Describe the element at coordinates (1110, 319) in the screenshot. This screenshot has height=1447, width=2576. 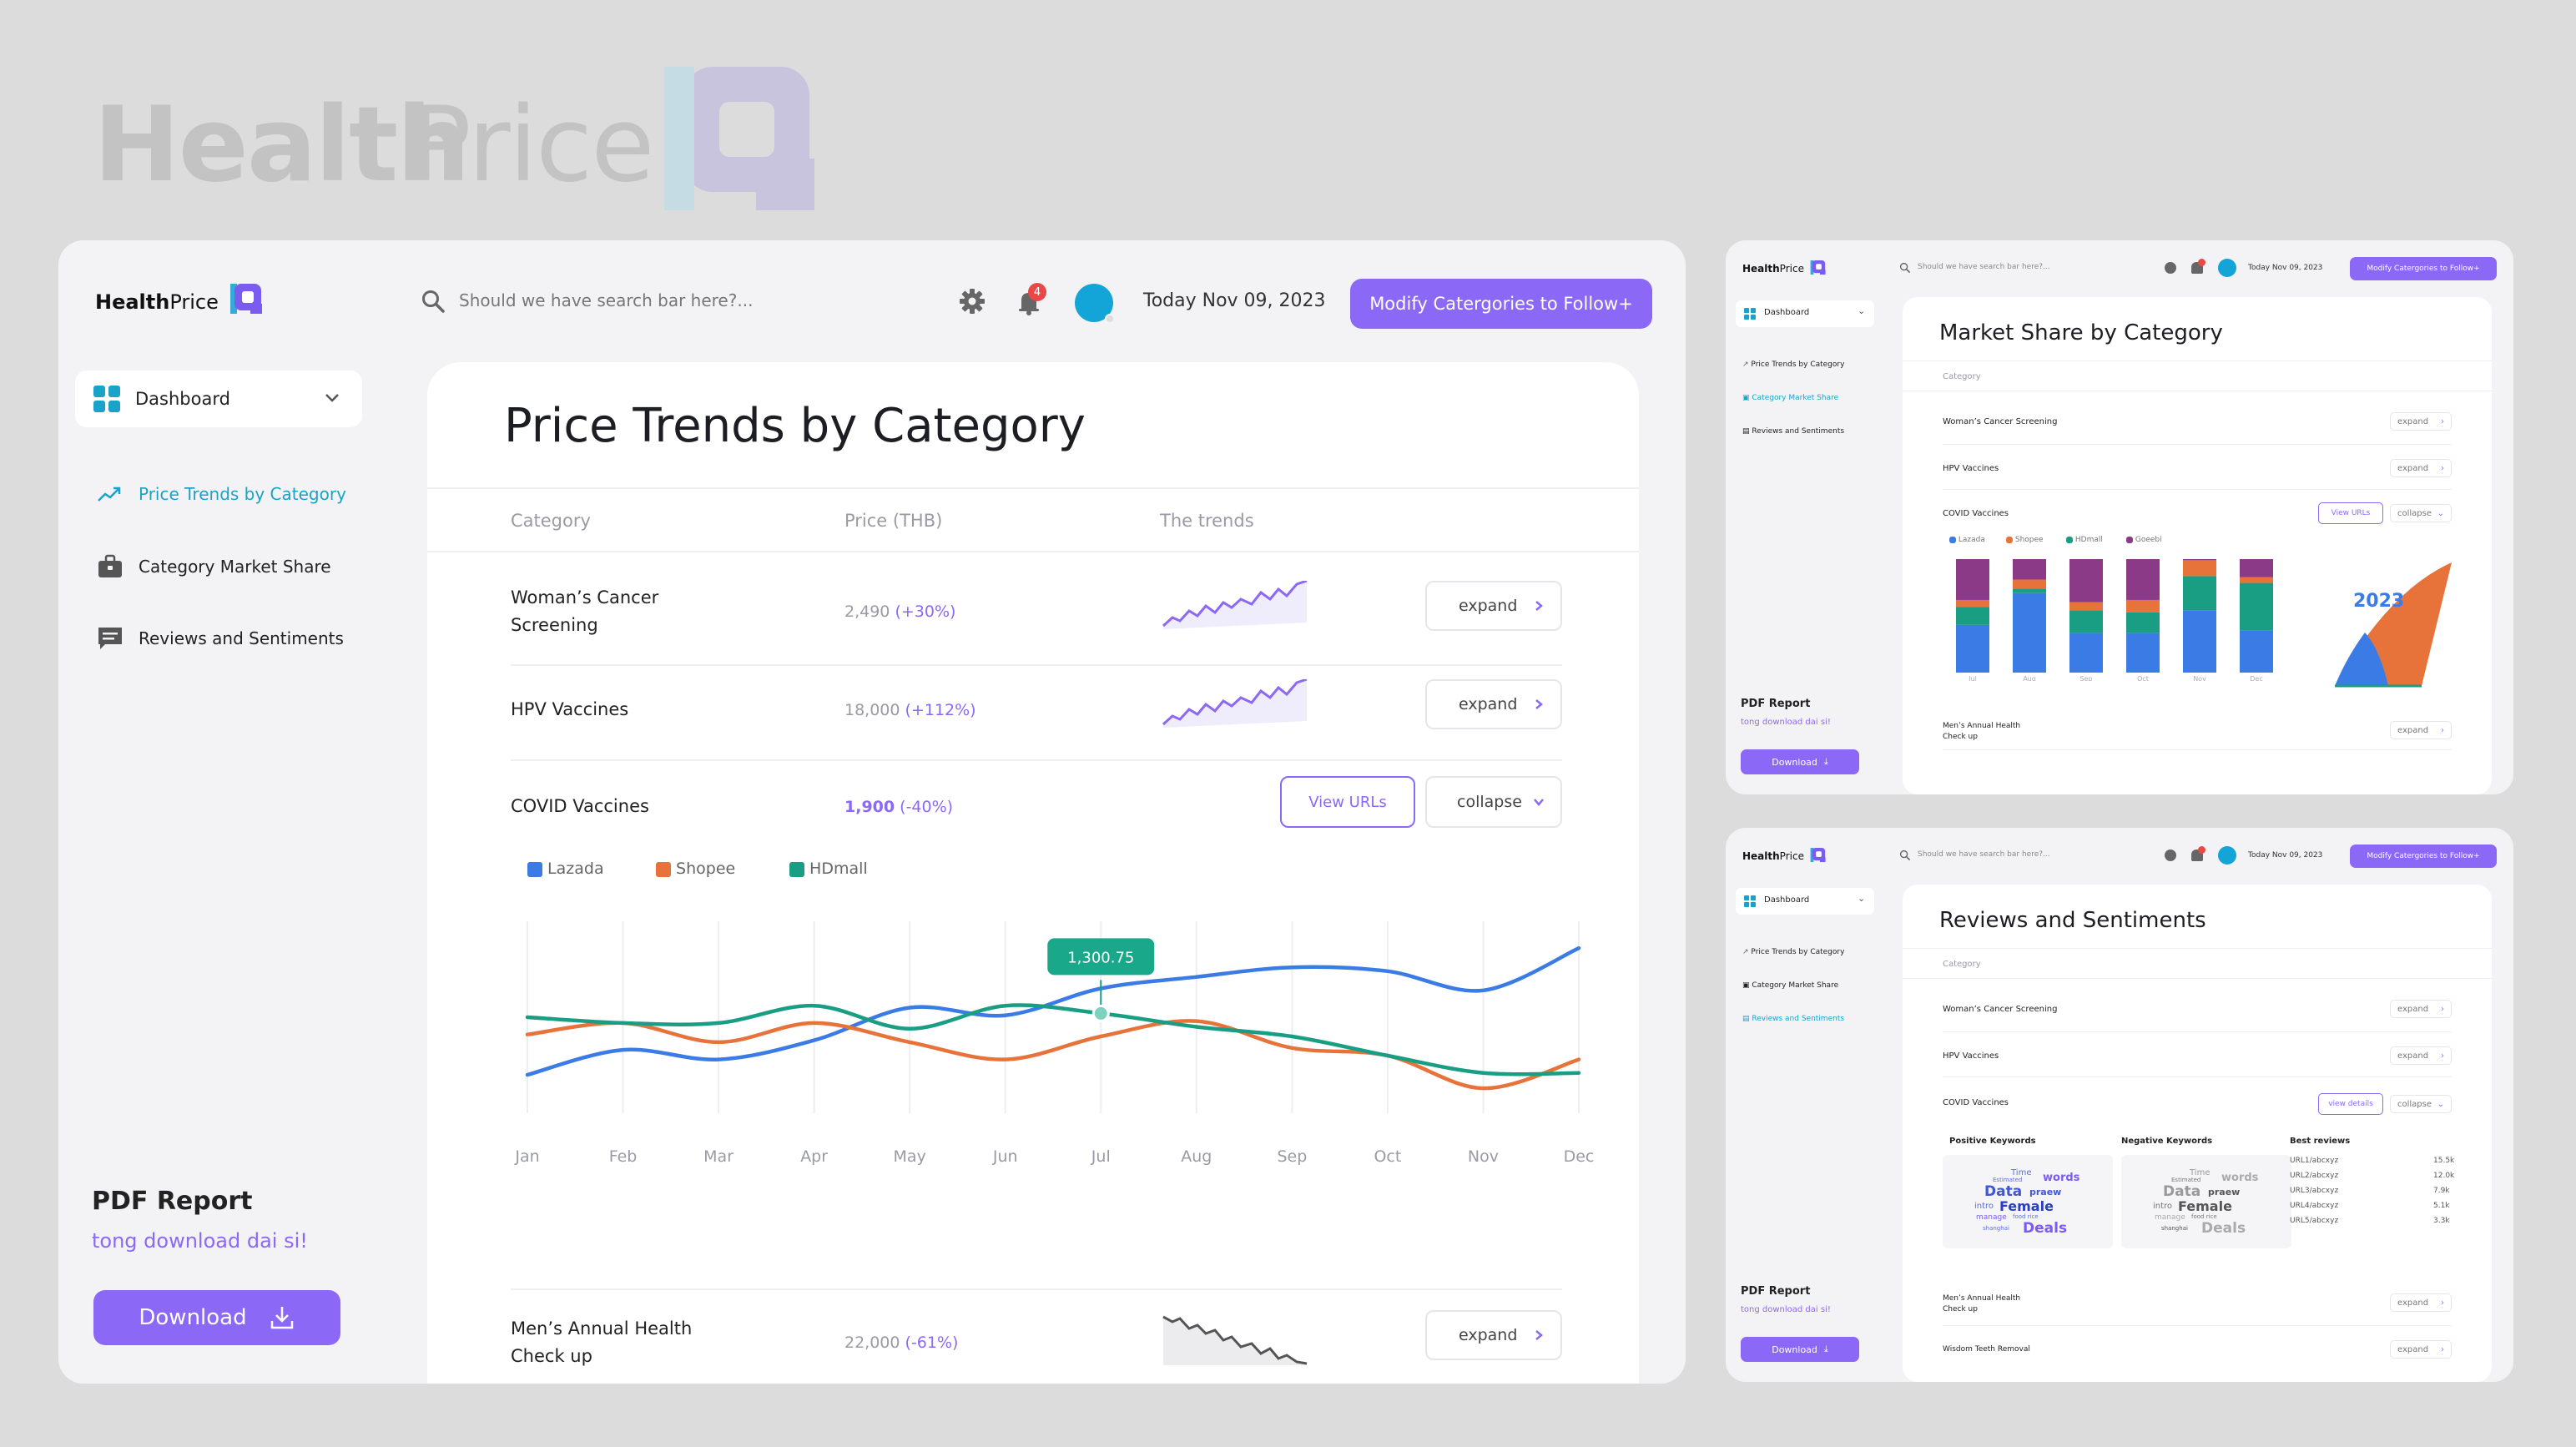
I see `avatar-status-dot` at that location.